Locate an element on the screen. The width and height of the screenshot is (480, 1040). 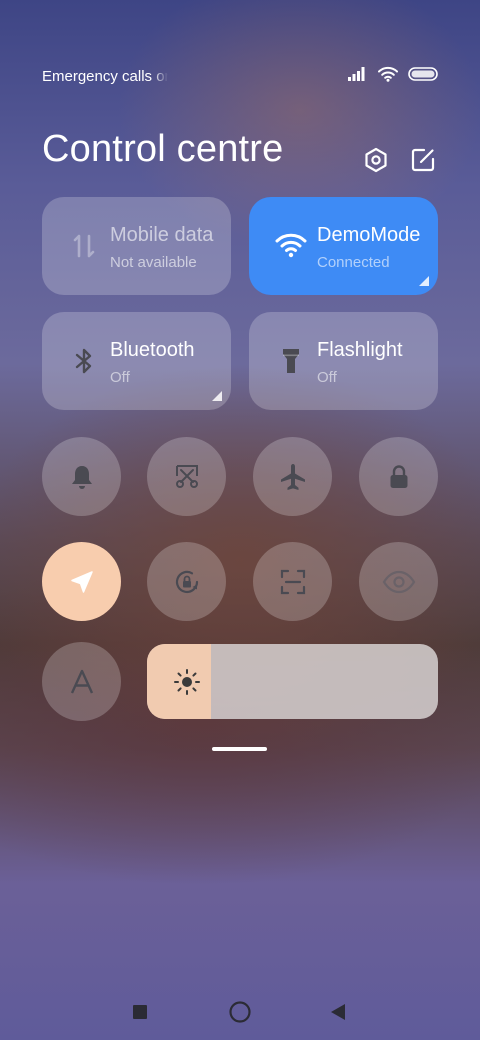
toggle-silent is located at coordinates (81, 476).